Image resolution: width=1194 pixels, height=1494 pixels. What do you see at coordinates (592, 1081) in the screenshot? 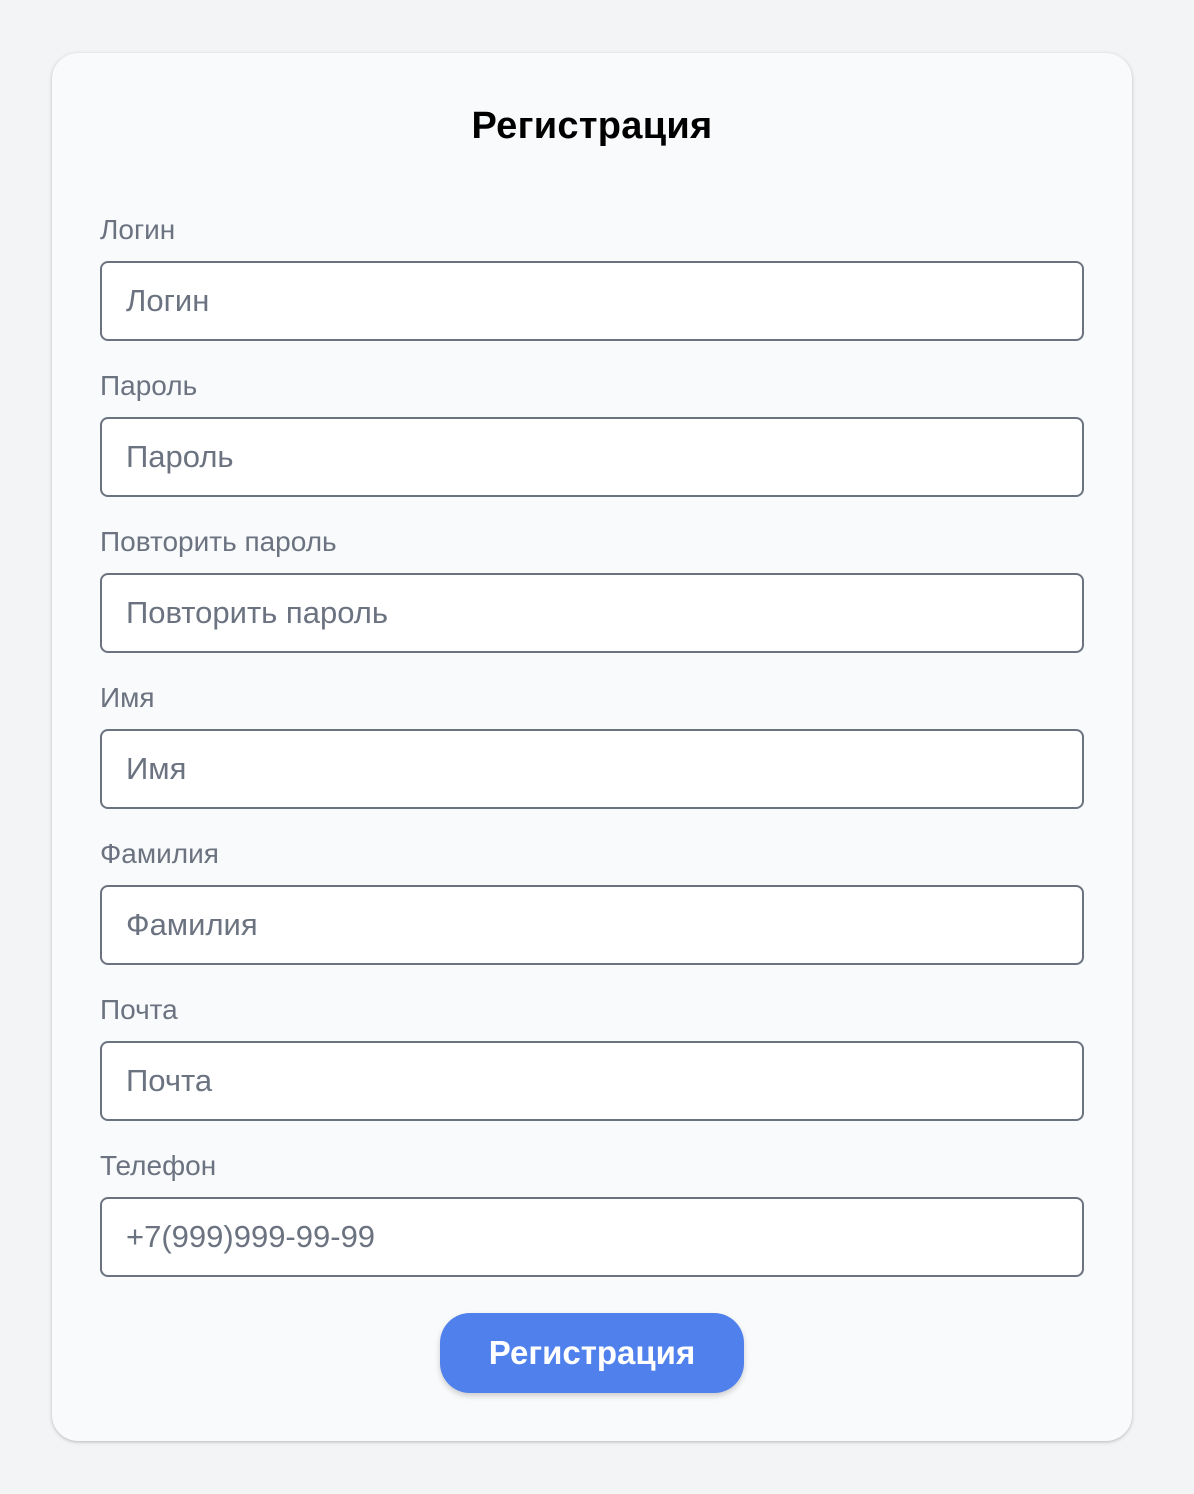
I see `email-input` at bounding box center [592, 1081].